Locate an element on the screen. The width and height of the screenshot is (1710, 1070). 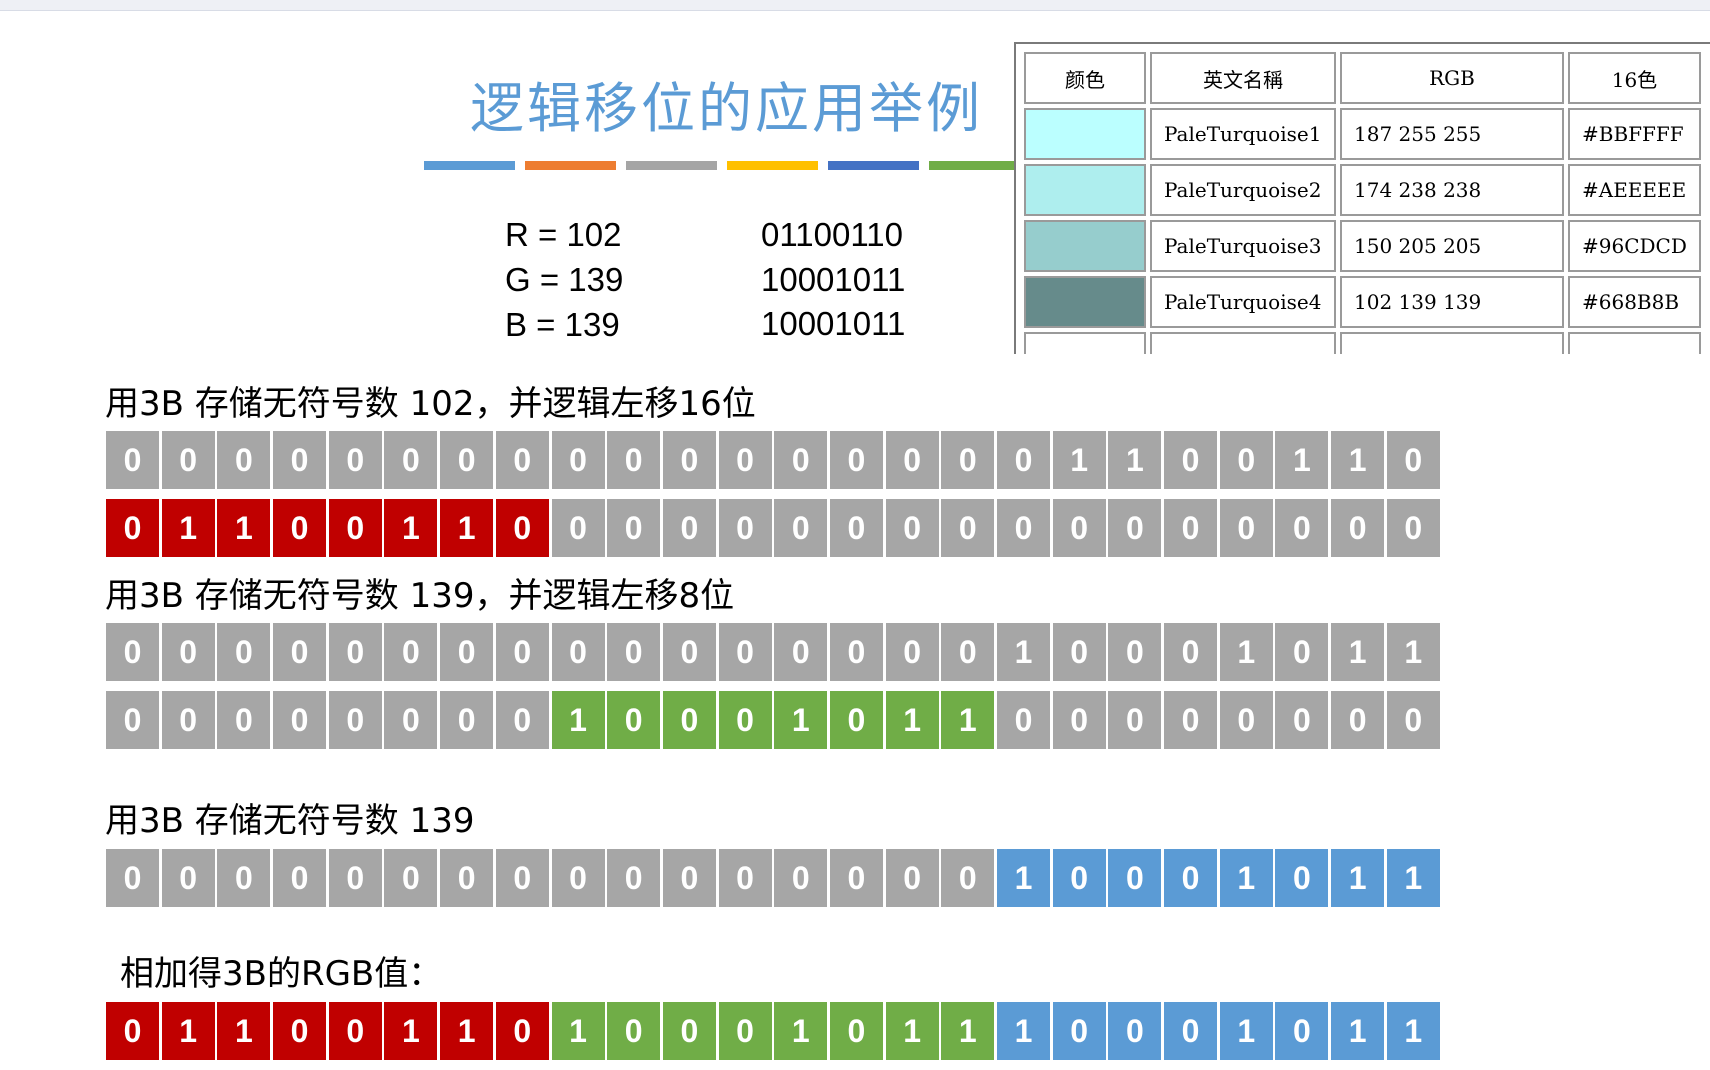
table-row: PaleTurquoise3 150 205 205 #96CDCD is located at coordinates (1362, 246).